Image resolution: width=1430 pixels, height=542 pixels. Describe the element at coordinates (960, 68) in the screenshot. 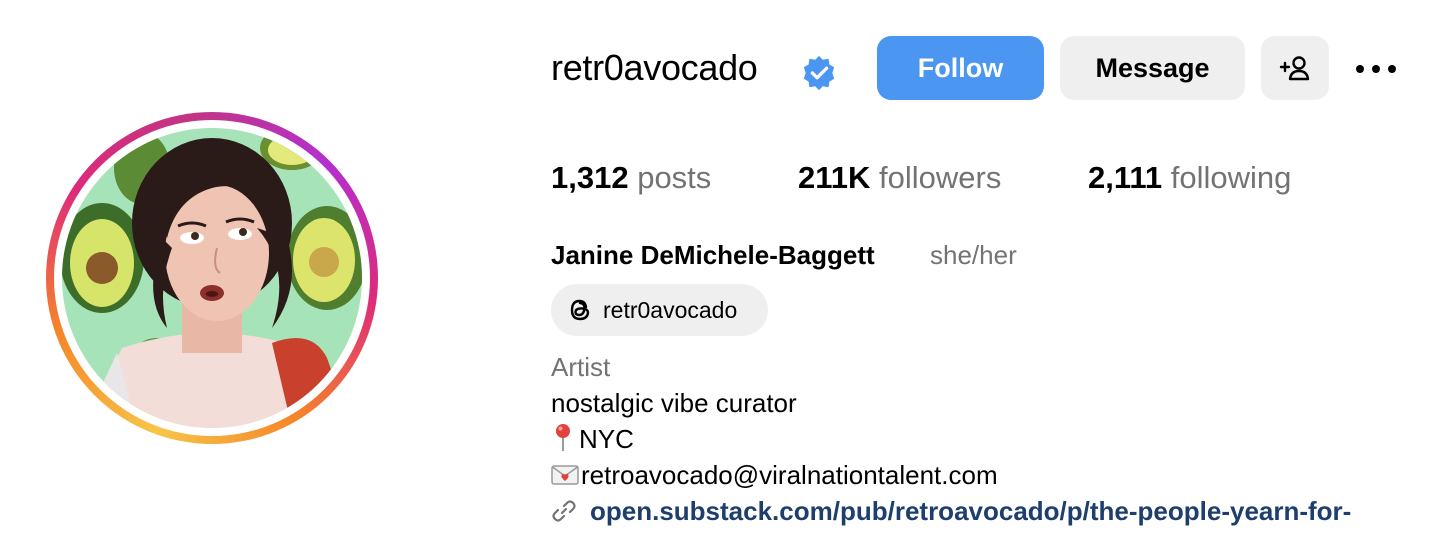

I see `follow-button: Follow` at that location.